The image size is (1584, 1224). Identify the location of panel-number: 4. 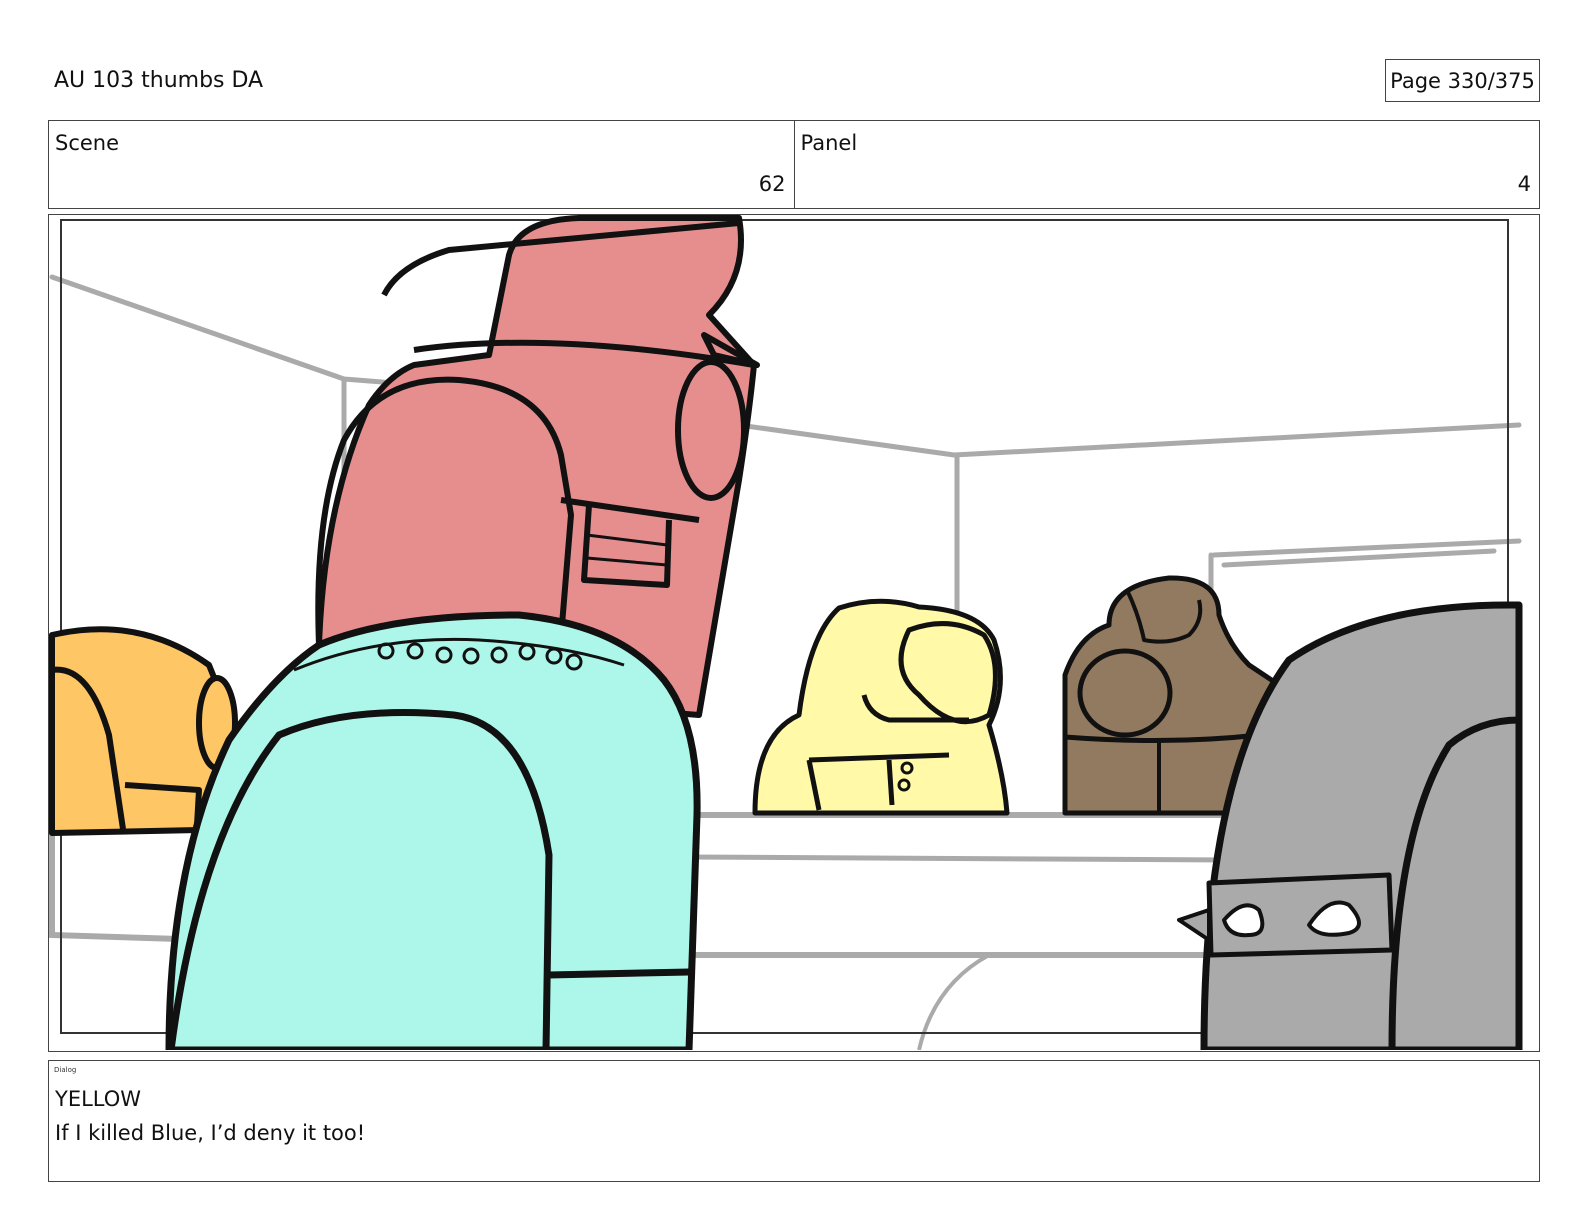
(1524, 184).